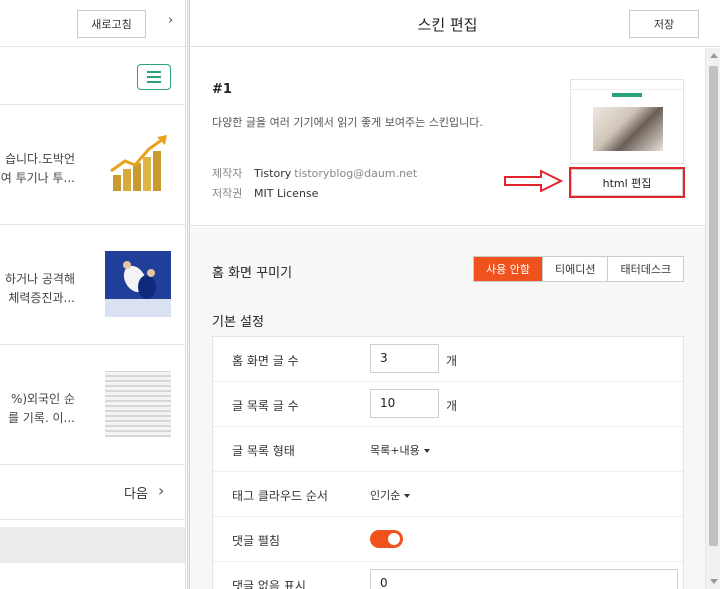 The image size is (720, 589). I want to click on skin-license: 저작권 MIT License, so click(265, 193).